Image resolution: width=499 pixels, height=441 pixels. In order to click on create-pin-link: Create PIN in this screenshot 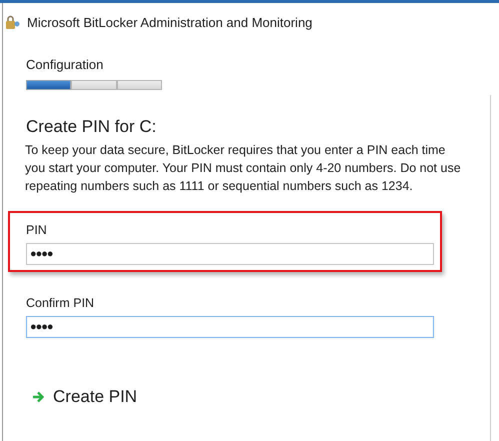, I will do `click(85, 397)`.